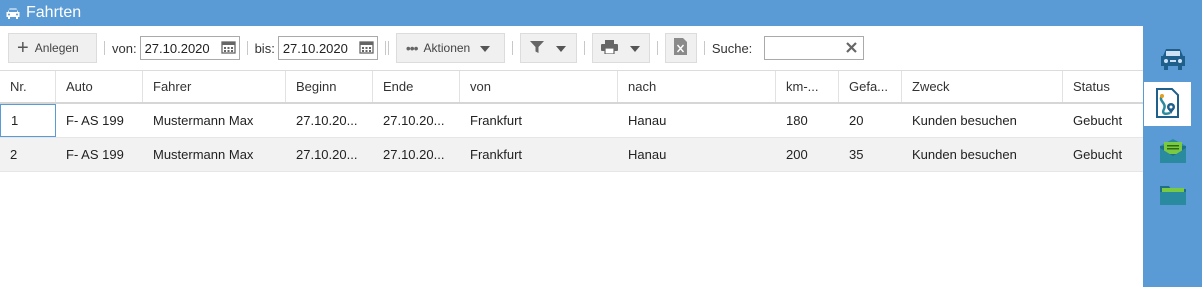 The height and width of the screenshot is (287, 1202). What do you see at coordinates (28, 120) in the screenshot?
I see `cell-nr: 1` at bounding box center [28, 120].